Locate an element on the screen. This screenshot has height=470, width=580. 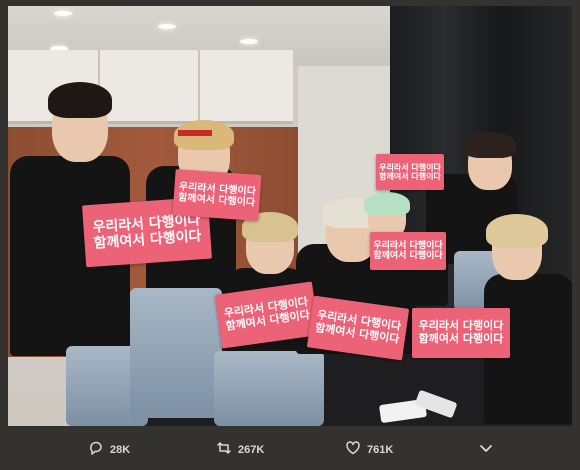
like-button: 761K is located at coordinates (369, 449).